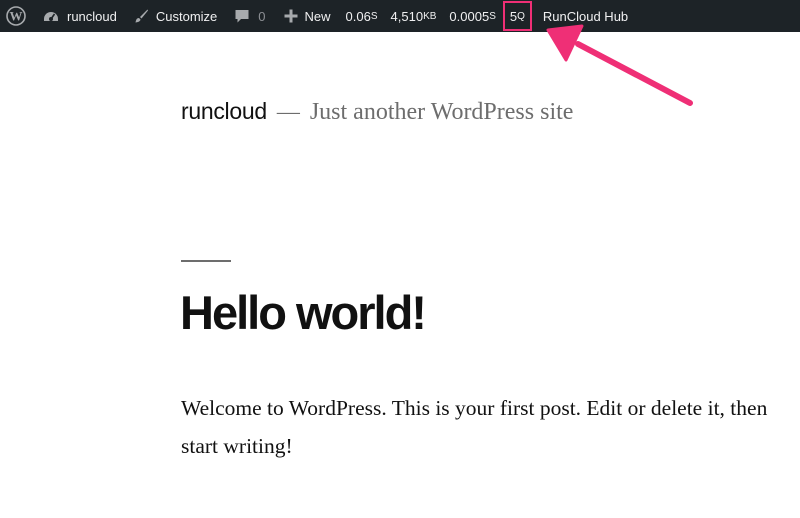 The height and width of the screenshot is (518, 800). I want to click on paintbrush-icon, so click(141, 16).